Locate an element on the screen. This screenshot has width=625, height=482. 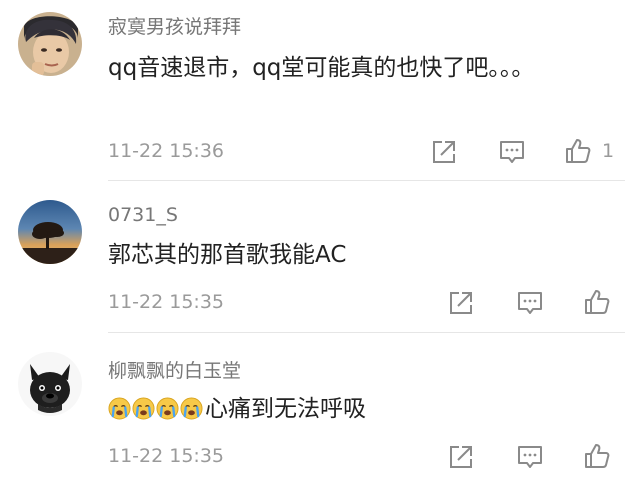
emoji-group is located at coordinates (156, 408).